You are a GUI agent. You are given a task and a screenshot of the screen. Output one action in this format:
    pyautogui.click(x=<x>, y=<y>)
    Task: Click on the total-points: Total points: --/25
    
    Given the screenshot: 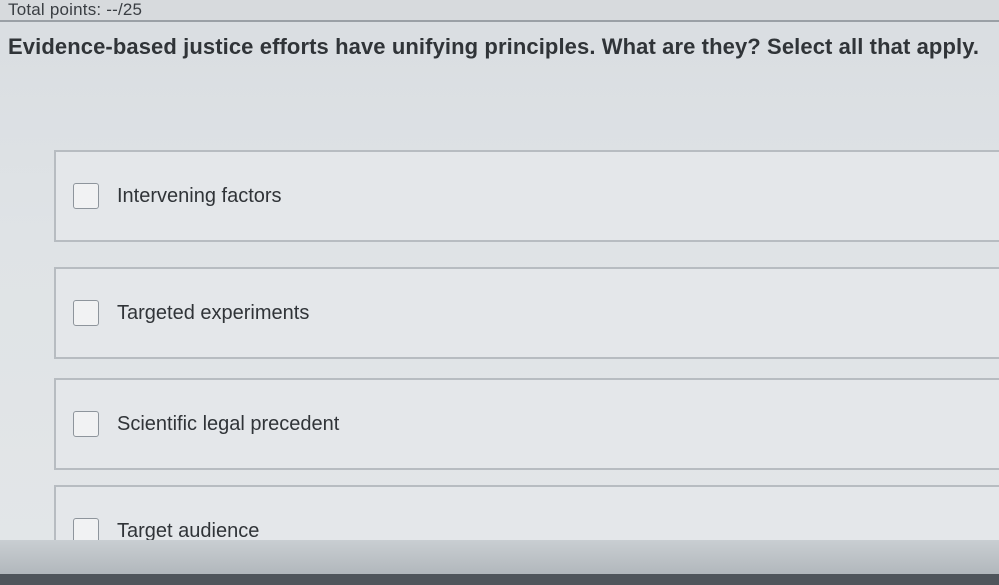 What is the action you would take?
    pyautogui.click(x=75, y=9)
    